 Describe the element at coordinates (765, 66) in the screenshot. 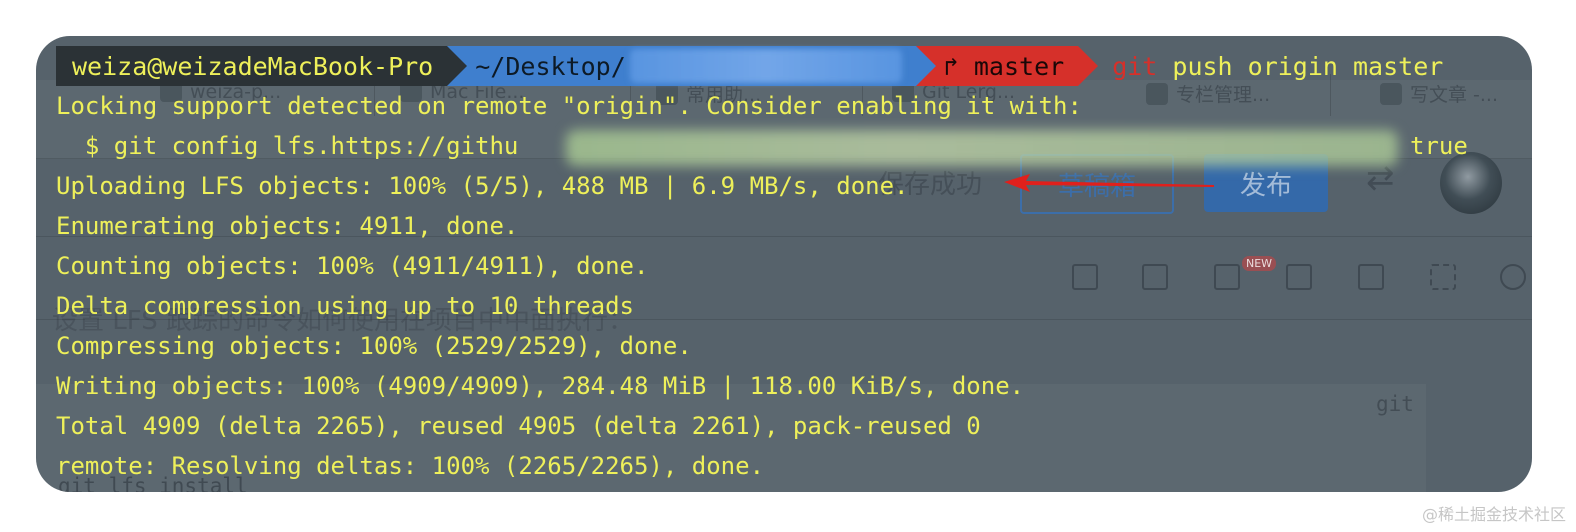

I see `redacted-path` at that location.